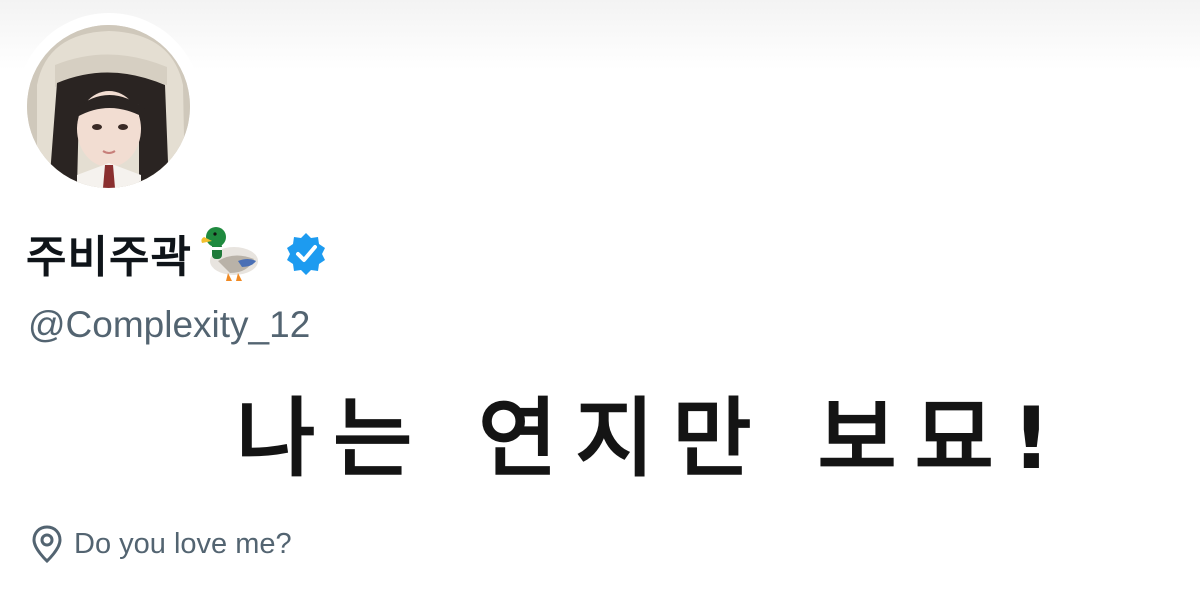  I want to click on duck-icon, so click(230, 253).